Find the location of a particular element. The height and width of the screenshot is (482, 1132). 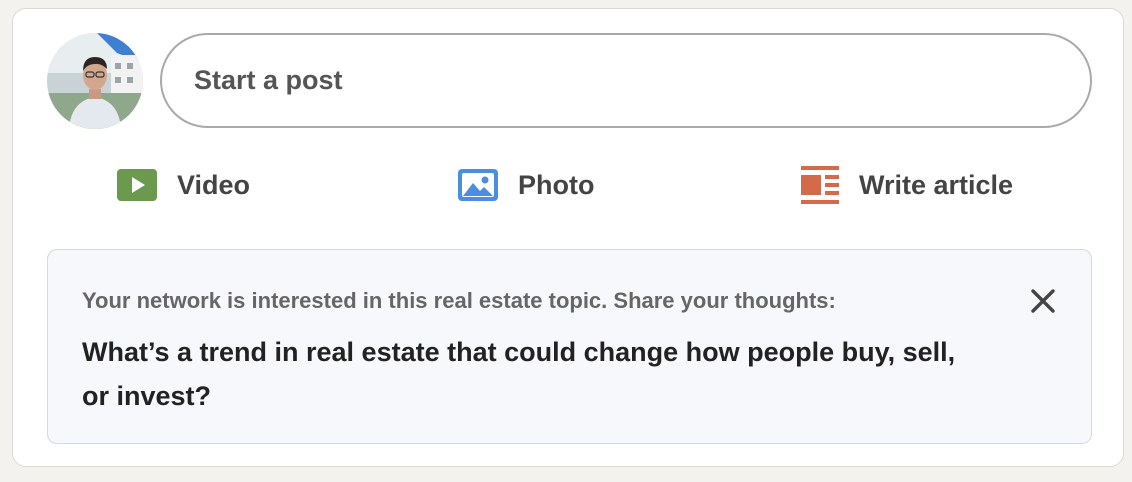

photo-label: Photo is located at coordinates (556, 184).